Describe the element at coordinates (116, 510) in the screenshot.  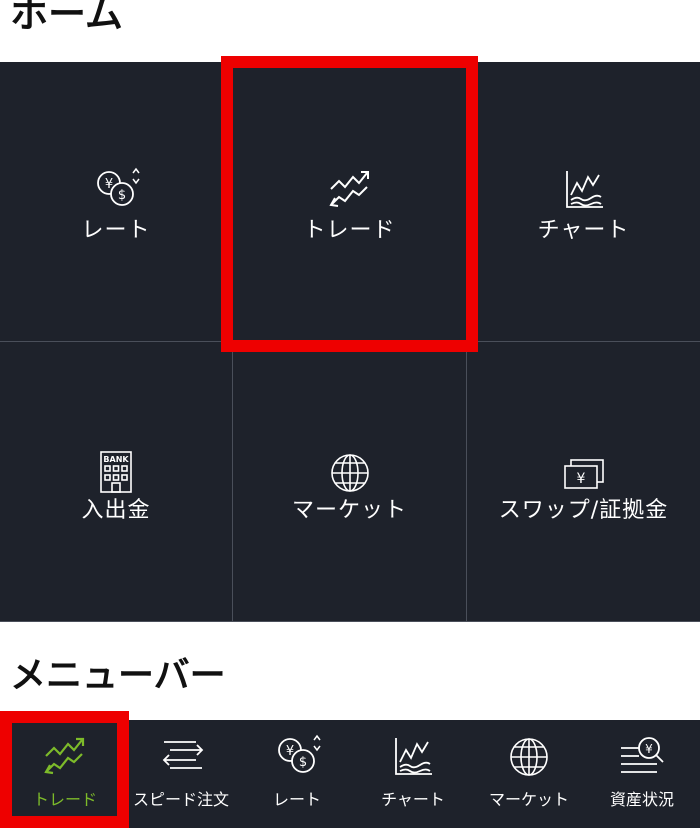
I see `tile-label-deposit-withdrawal: 入出金` at that location.